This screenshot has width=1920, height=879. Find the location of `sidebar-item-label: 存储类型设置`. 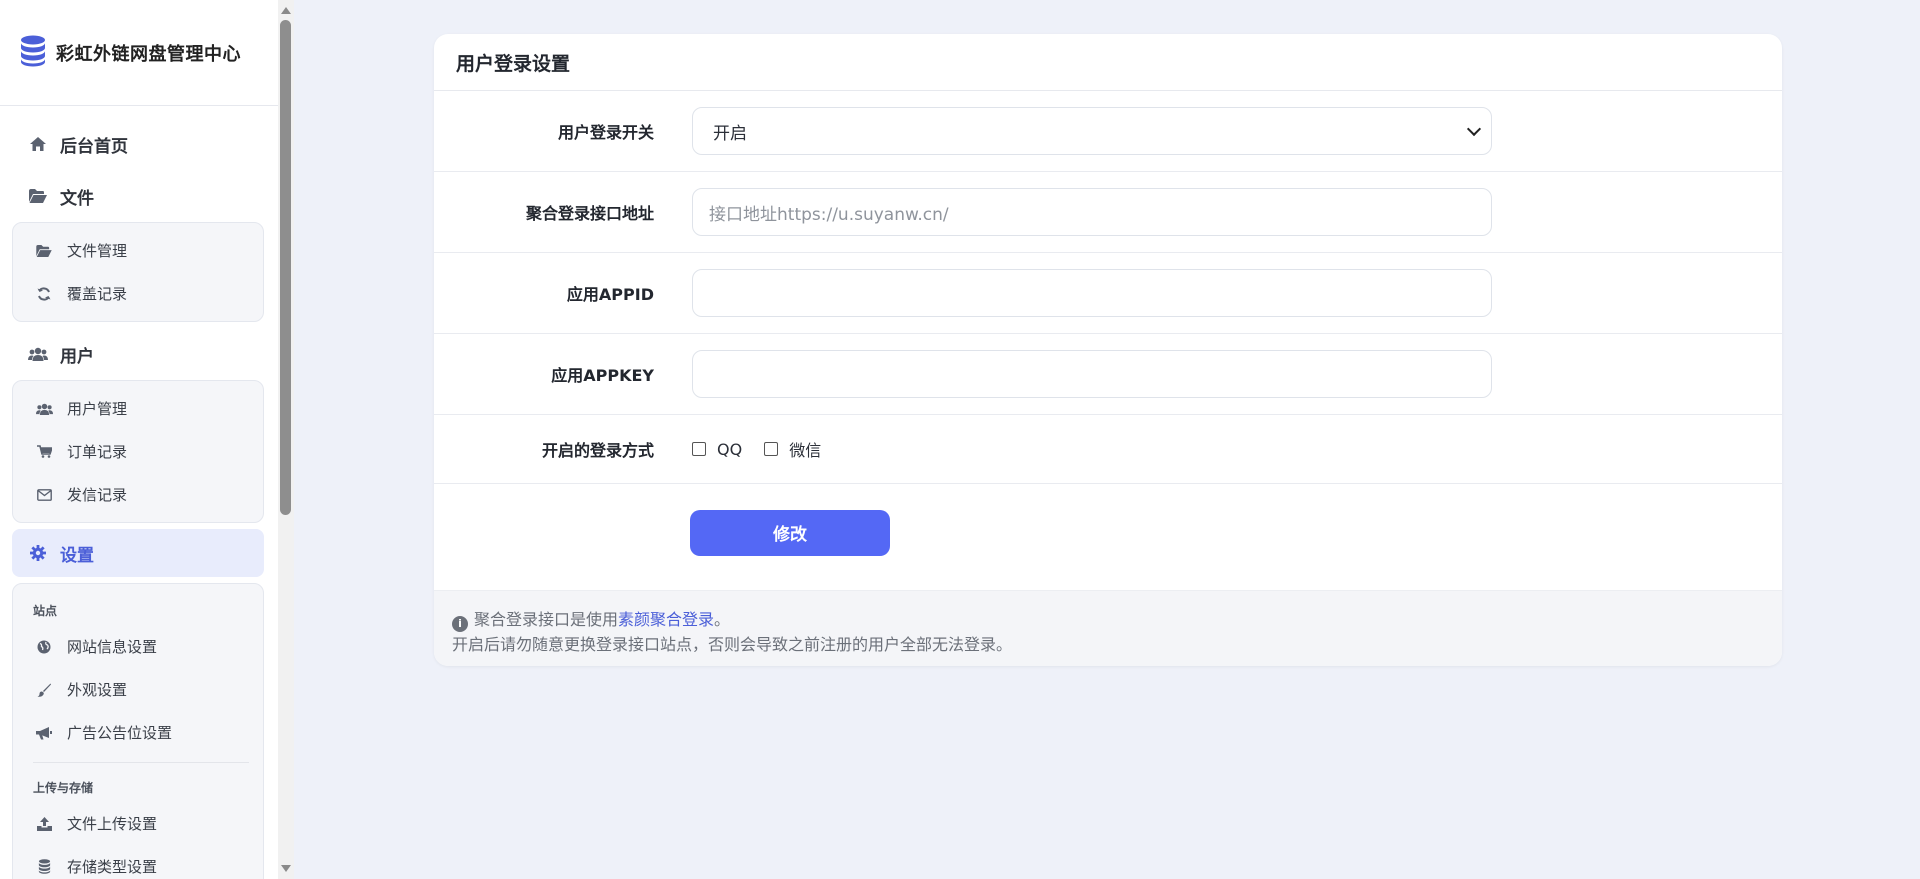

sidebar-item-label: 存储类型设置 is located at coordinates (112, 867).